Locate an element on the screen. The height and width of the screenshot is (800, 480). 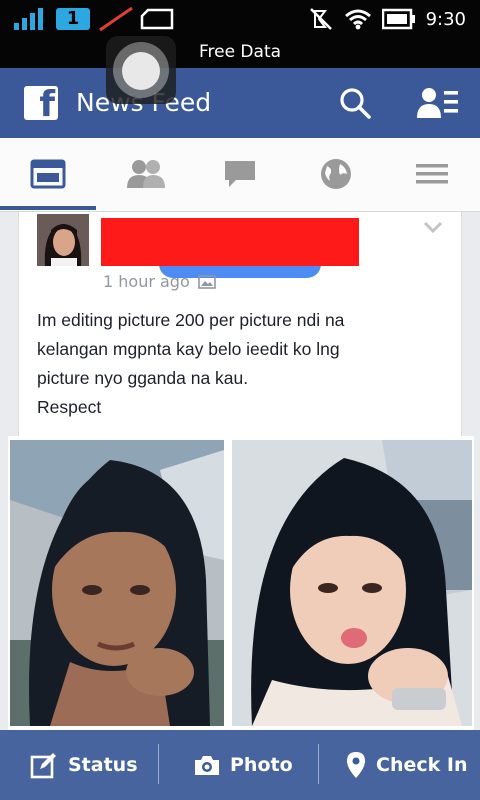
chat-icon is located at coordinates (240, 174).